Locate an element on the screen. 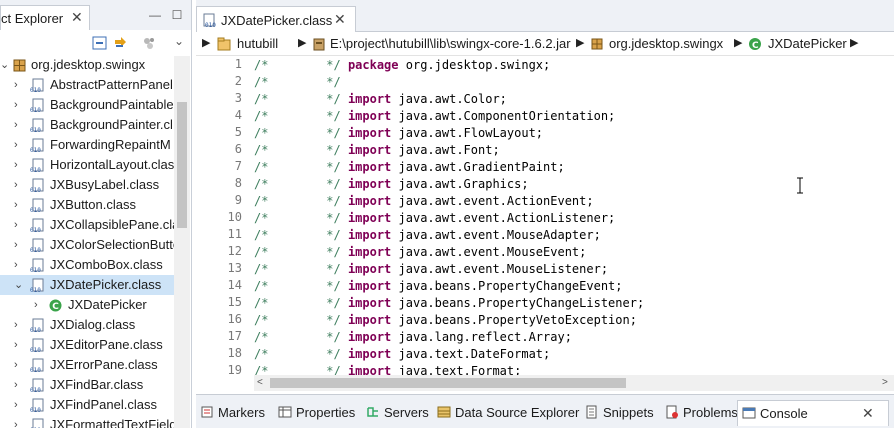 This screenshot has height=428, width=894. view-menu-icon: ⌄ is located at coordinates (179, 41).